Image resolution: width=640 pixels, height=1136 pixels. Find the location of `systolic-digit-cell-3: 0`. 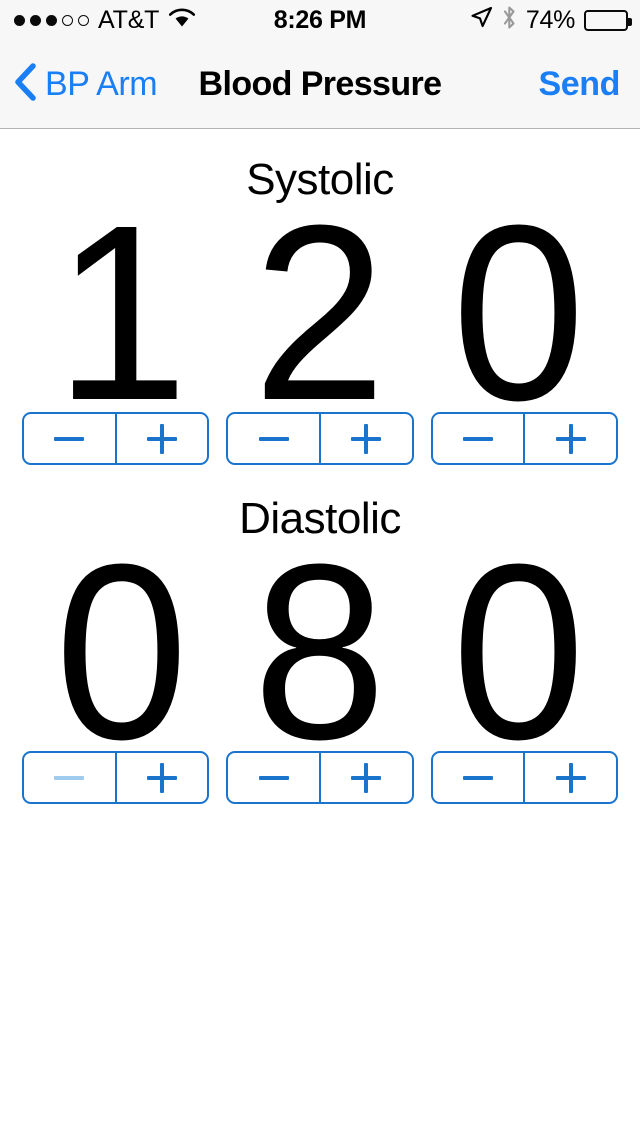

systolic-digit-cell-3: 0 is located at coordinates (518, 312).